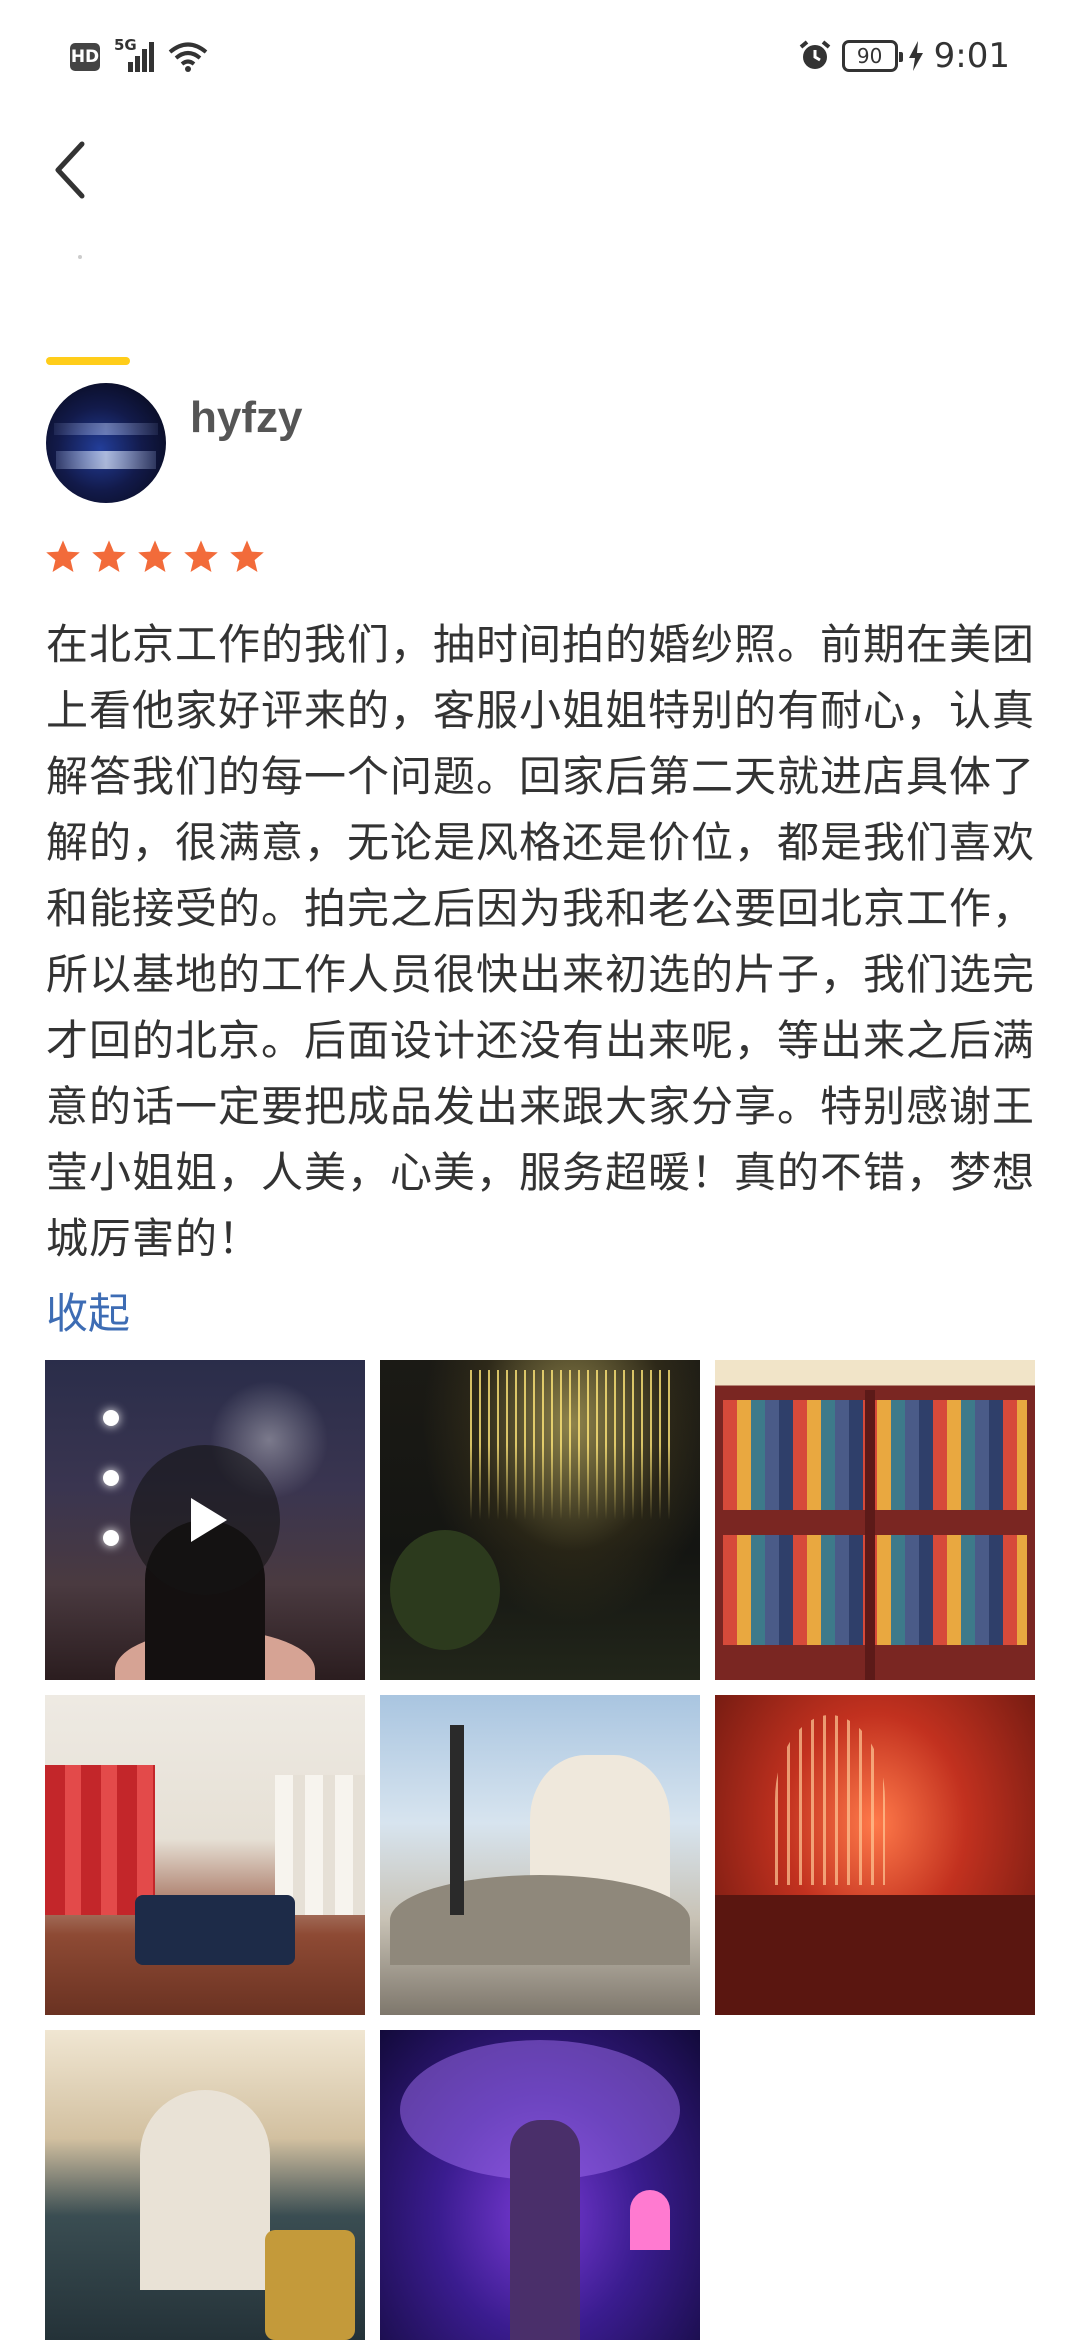  I want to click on play-icon, so click(209, 1520).